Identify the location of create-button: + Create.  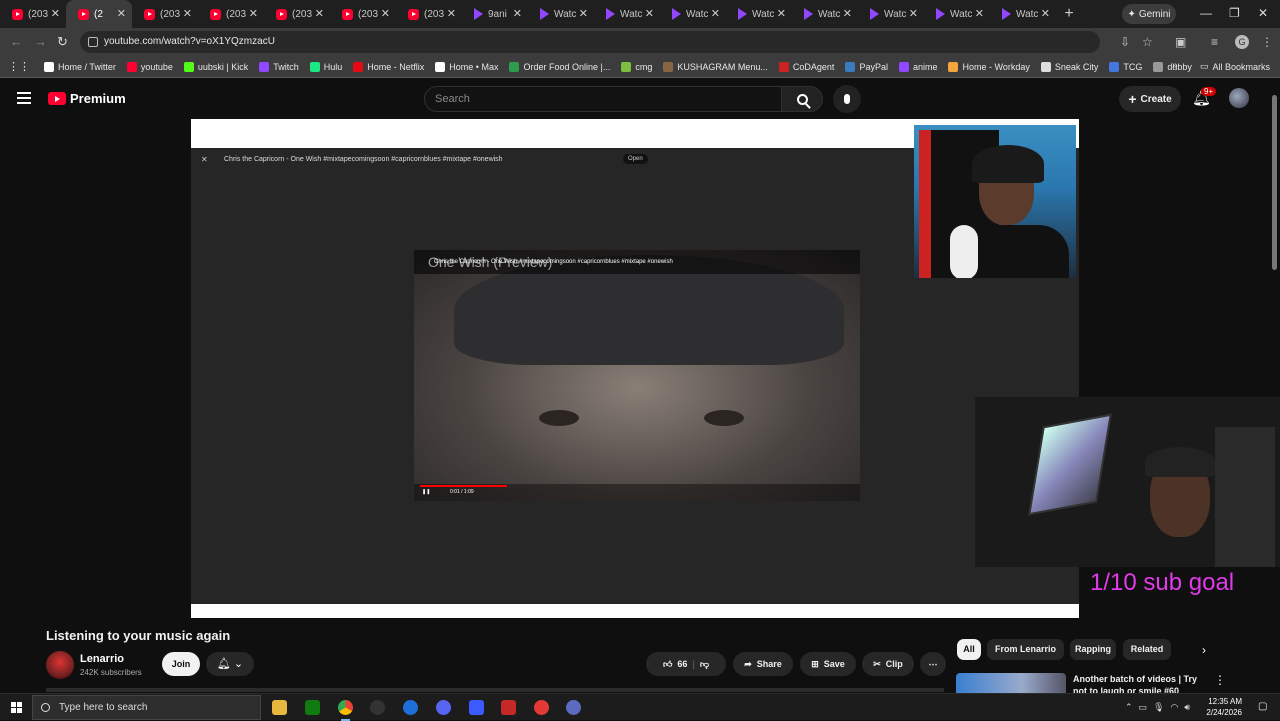
(1150, 99).